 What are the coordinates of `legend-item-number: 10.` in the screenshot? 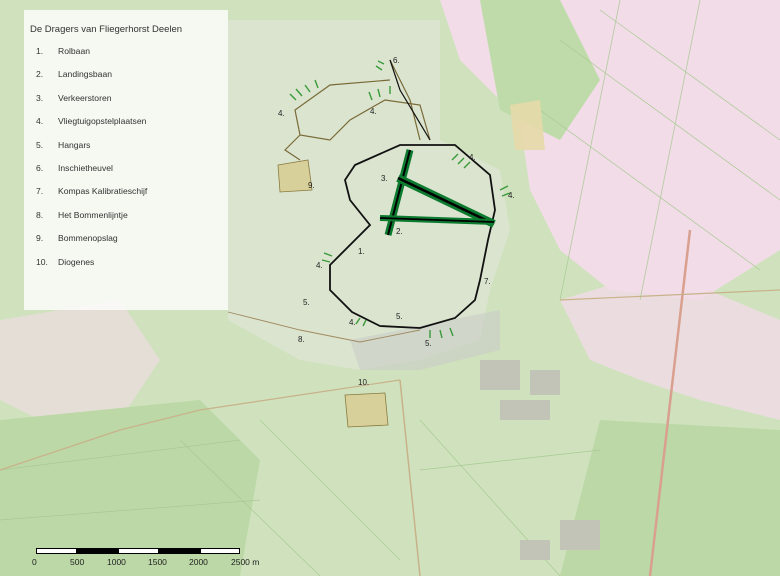 It's located at (42, 261).